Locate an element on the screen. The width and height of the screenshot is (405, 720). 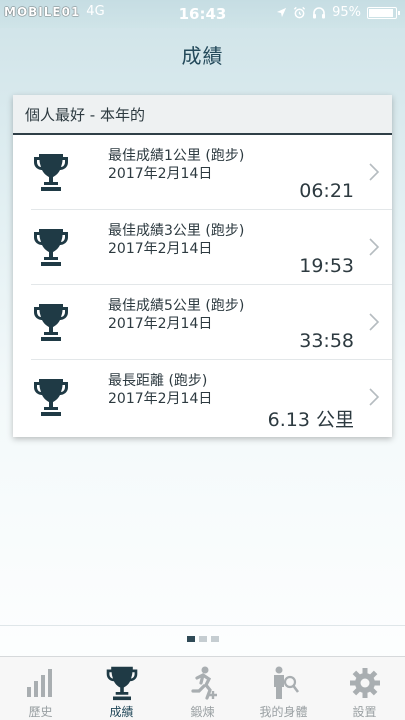
tab-label: 歷史 is located at coordinates (40, 712).